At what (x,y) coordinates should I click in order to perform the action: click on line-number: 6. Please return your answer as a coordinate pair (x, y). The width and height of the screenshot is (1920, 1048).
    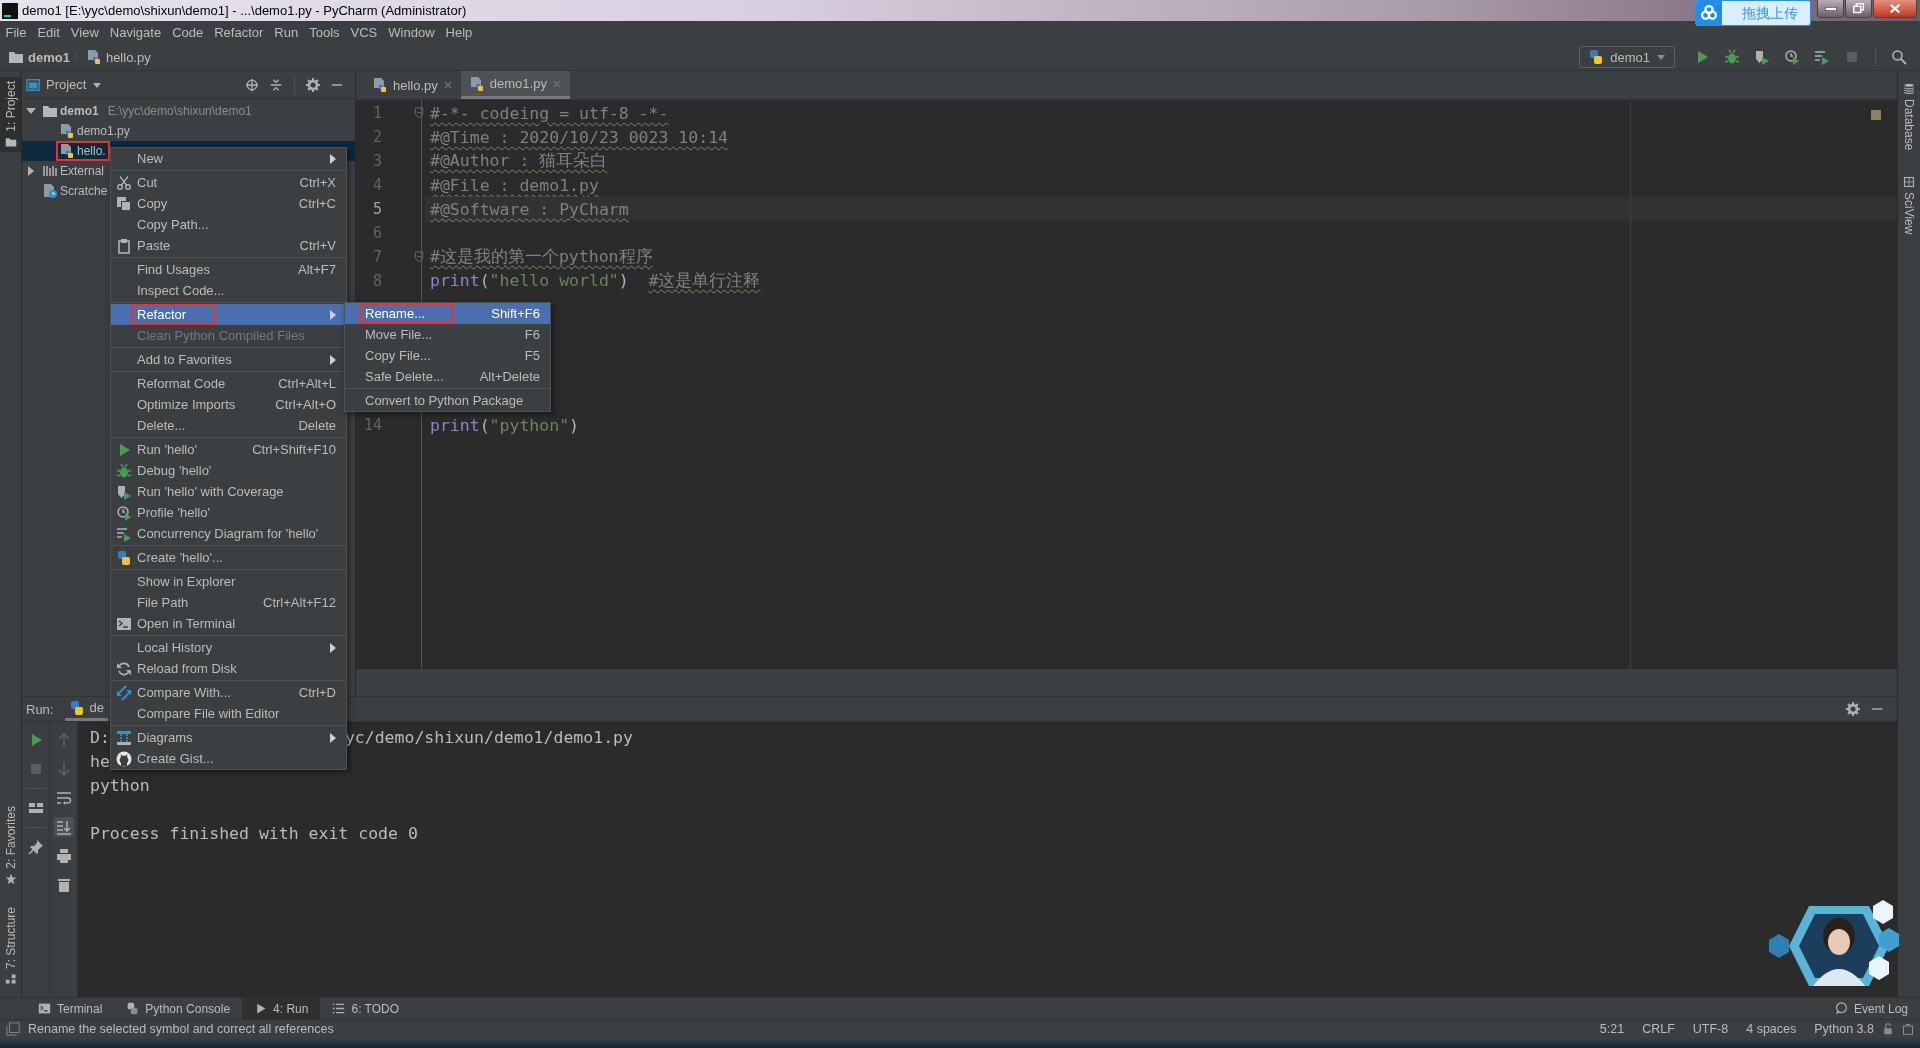
    Looking at the image, I should click on (376, 233).